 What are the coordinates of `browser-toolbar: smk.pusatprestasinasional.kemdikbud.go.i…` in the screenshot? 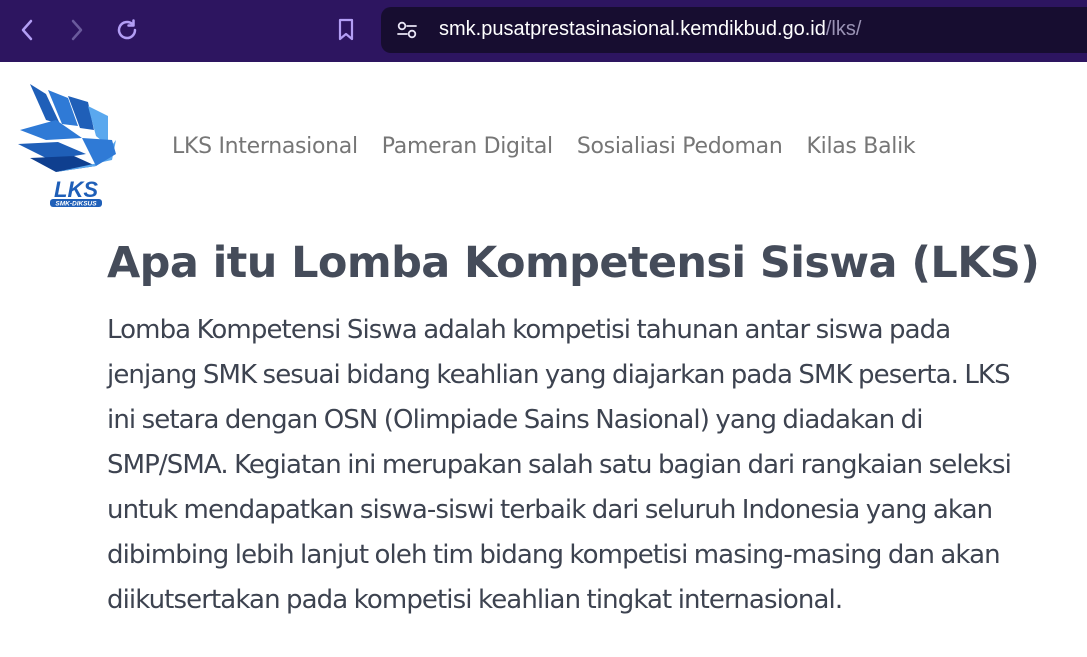 It's located at (543, 31).